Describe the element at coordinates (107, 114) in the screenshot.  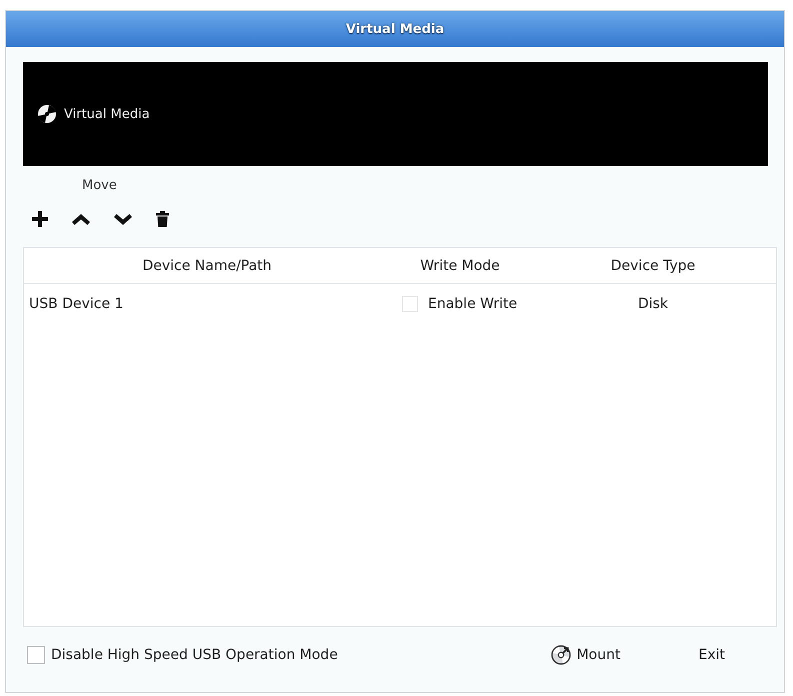
I see `banner-title: Virtual Media` at that location.